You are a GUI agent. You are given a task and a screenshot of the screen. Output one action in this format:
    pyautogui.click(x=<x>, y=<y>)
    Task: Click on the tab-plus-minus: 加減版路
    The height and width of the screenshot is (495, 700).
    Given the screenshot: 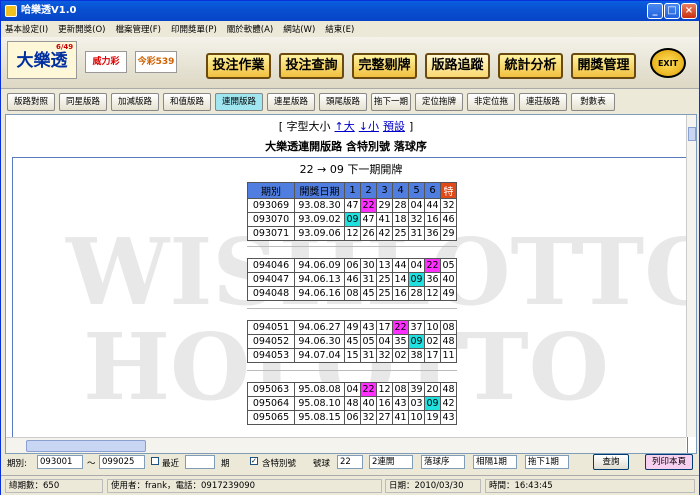 What is the action you would take?
    pyautogui.click(x=135, y=102)
    